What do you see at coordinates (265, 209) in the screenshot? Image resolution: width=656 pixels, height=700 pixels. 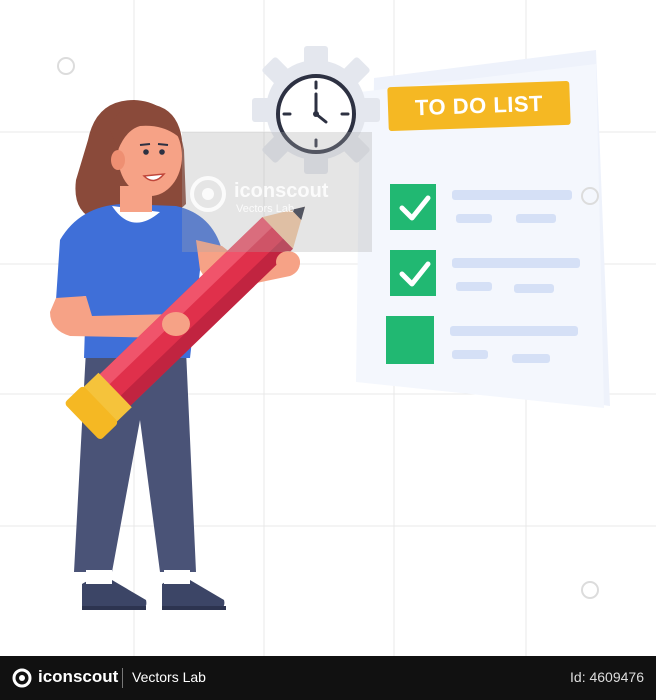 I see `watermark-subtitle: Vectors Lab` at bounding box center [265, 209].